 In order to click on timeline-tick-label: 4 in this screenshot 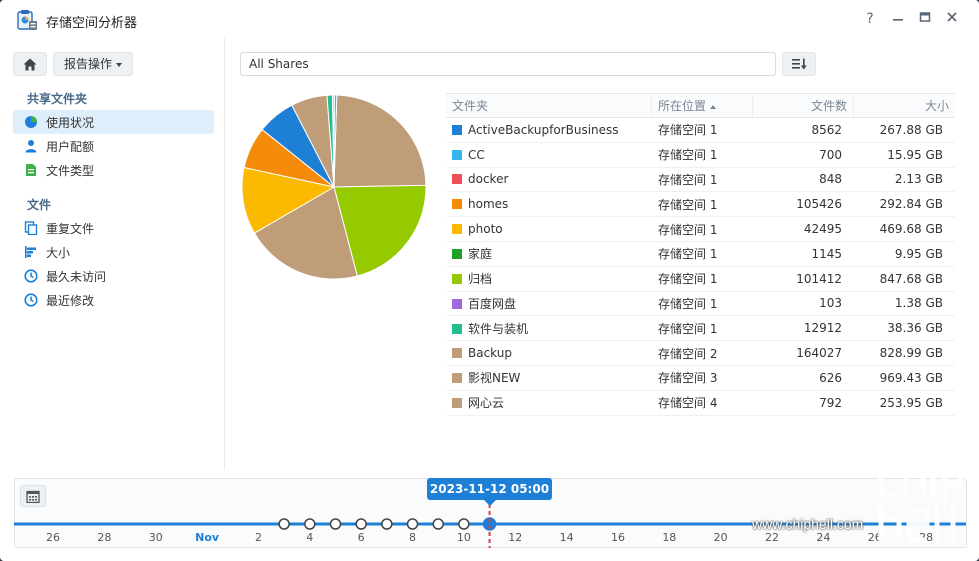, I will do `click(309, 537)`.